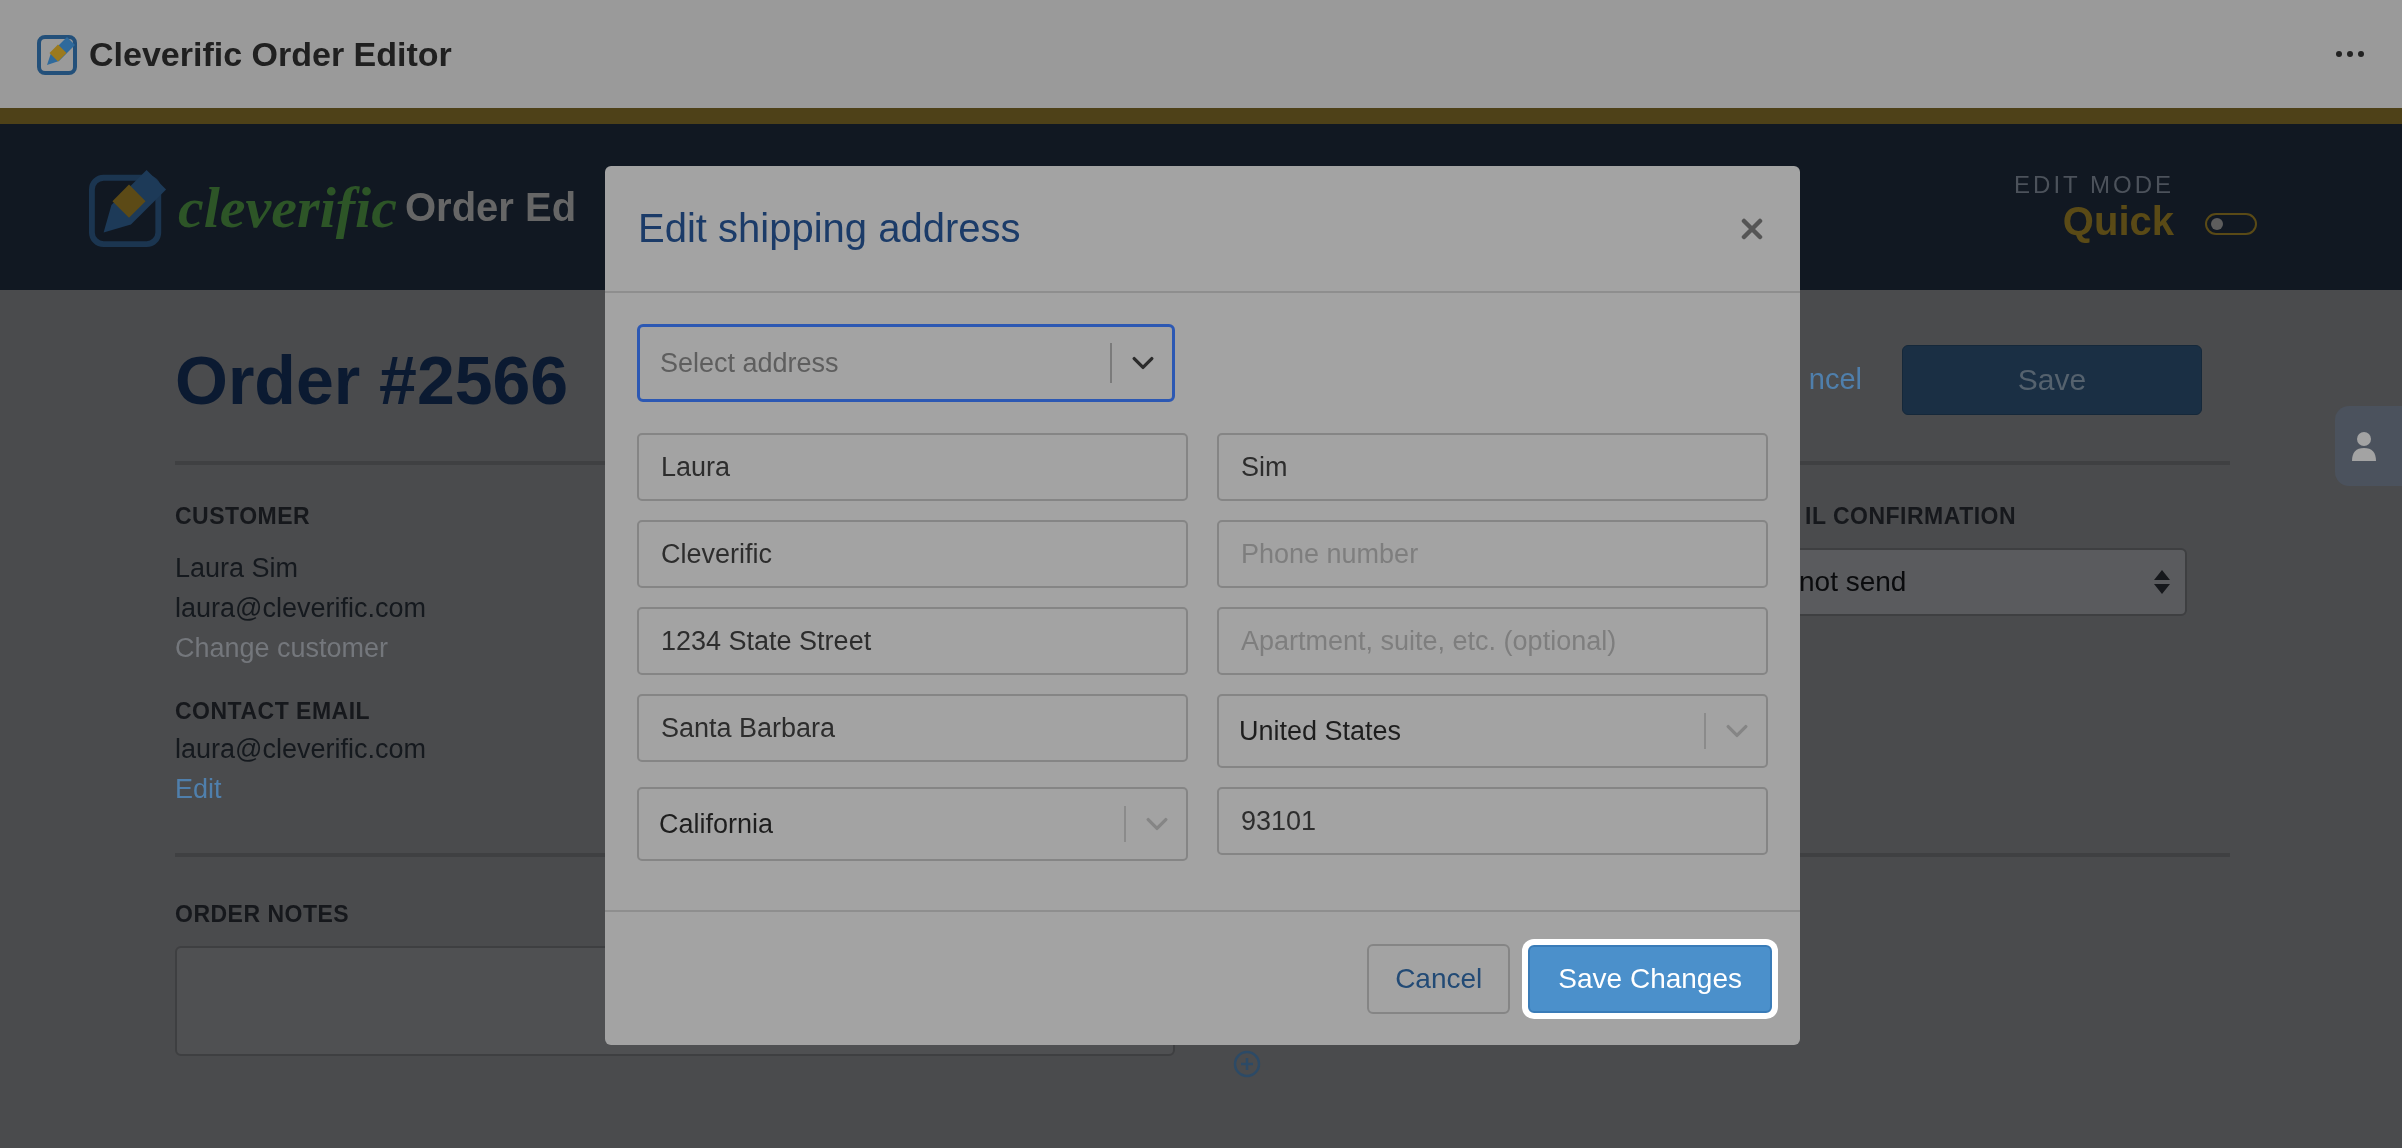 This screenshot has width=2402, height=1148. What do you see at coordinates (287, 207) in the screenshot?
I see `brand-logo-text: cleverific` at bounding box center [287, 207].